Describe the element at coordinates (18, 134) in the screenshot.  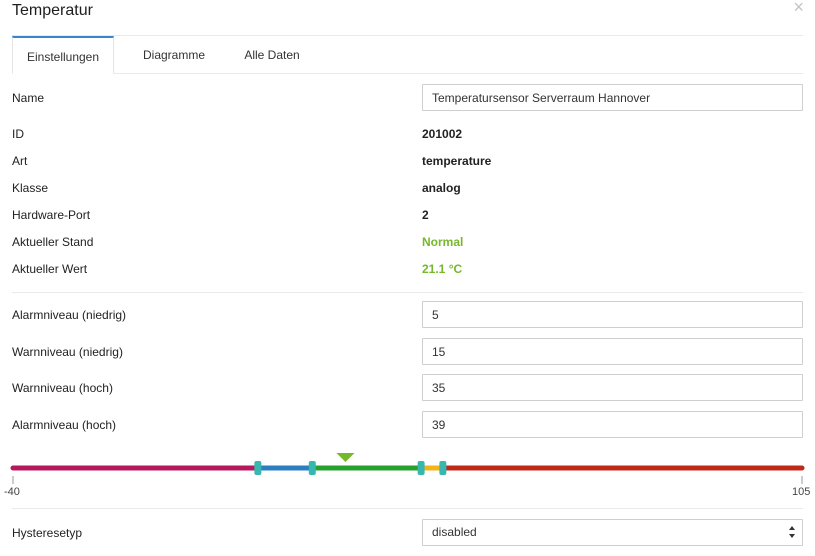
I see `id-label: ID` at that location.